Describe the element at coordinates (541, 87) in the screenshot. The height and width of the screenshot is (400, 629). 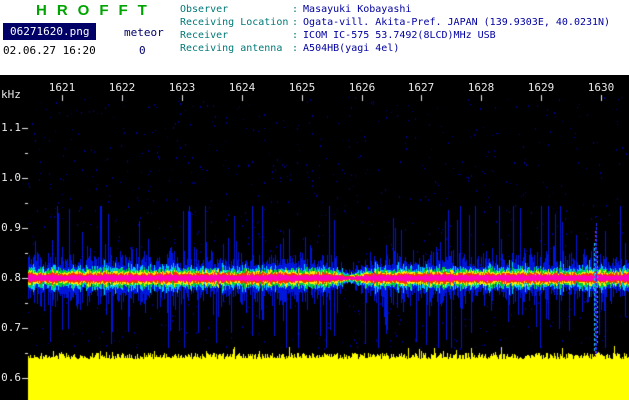
I see `time-tick-label: 1629` at that location.